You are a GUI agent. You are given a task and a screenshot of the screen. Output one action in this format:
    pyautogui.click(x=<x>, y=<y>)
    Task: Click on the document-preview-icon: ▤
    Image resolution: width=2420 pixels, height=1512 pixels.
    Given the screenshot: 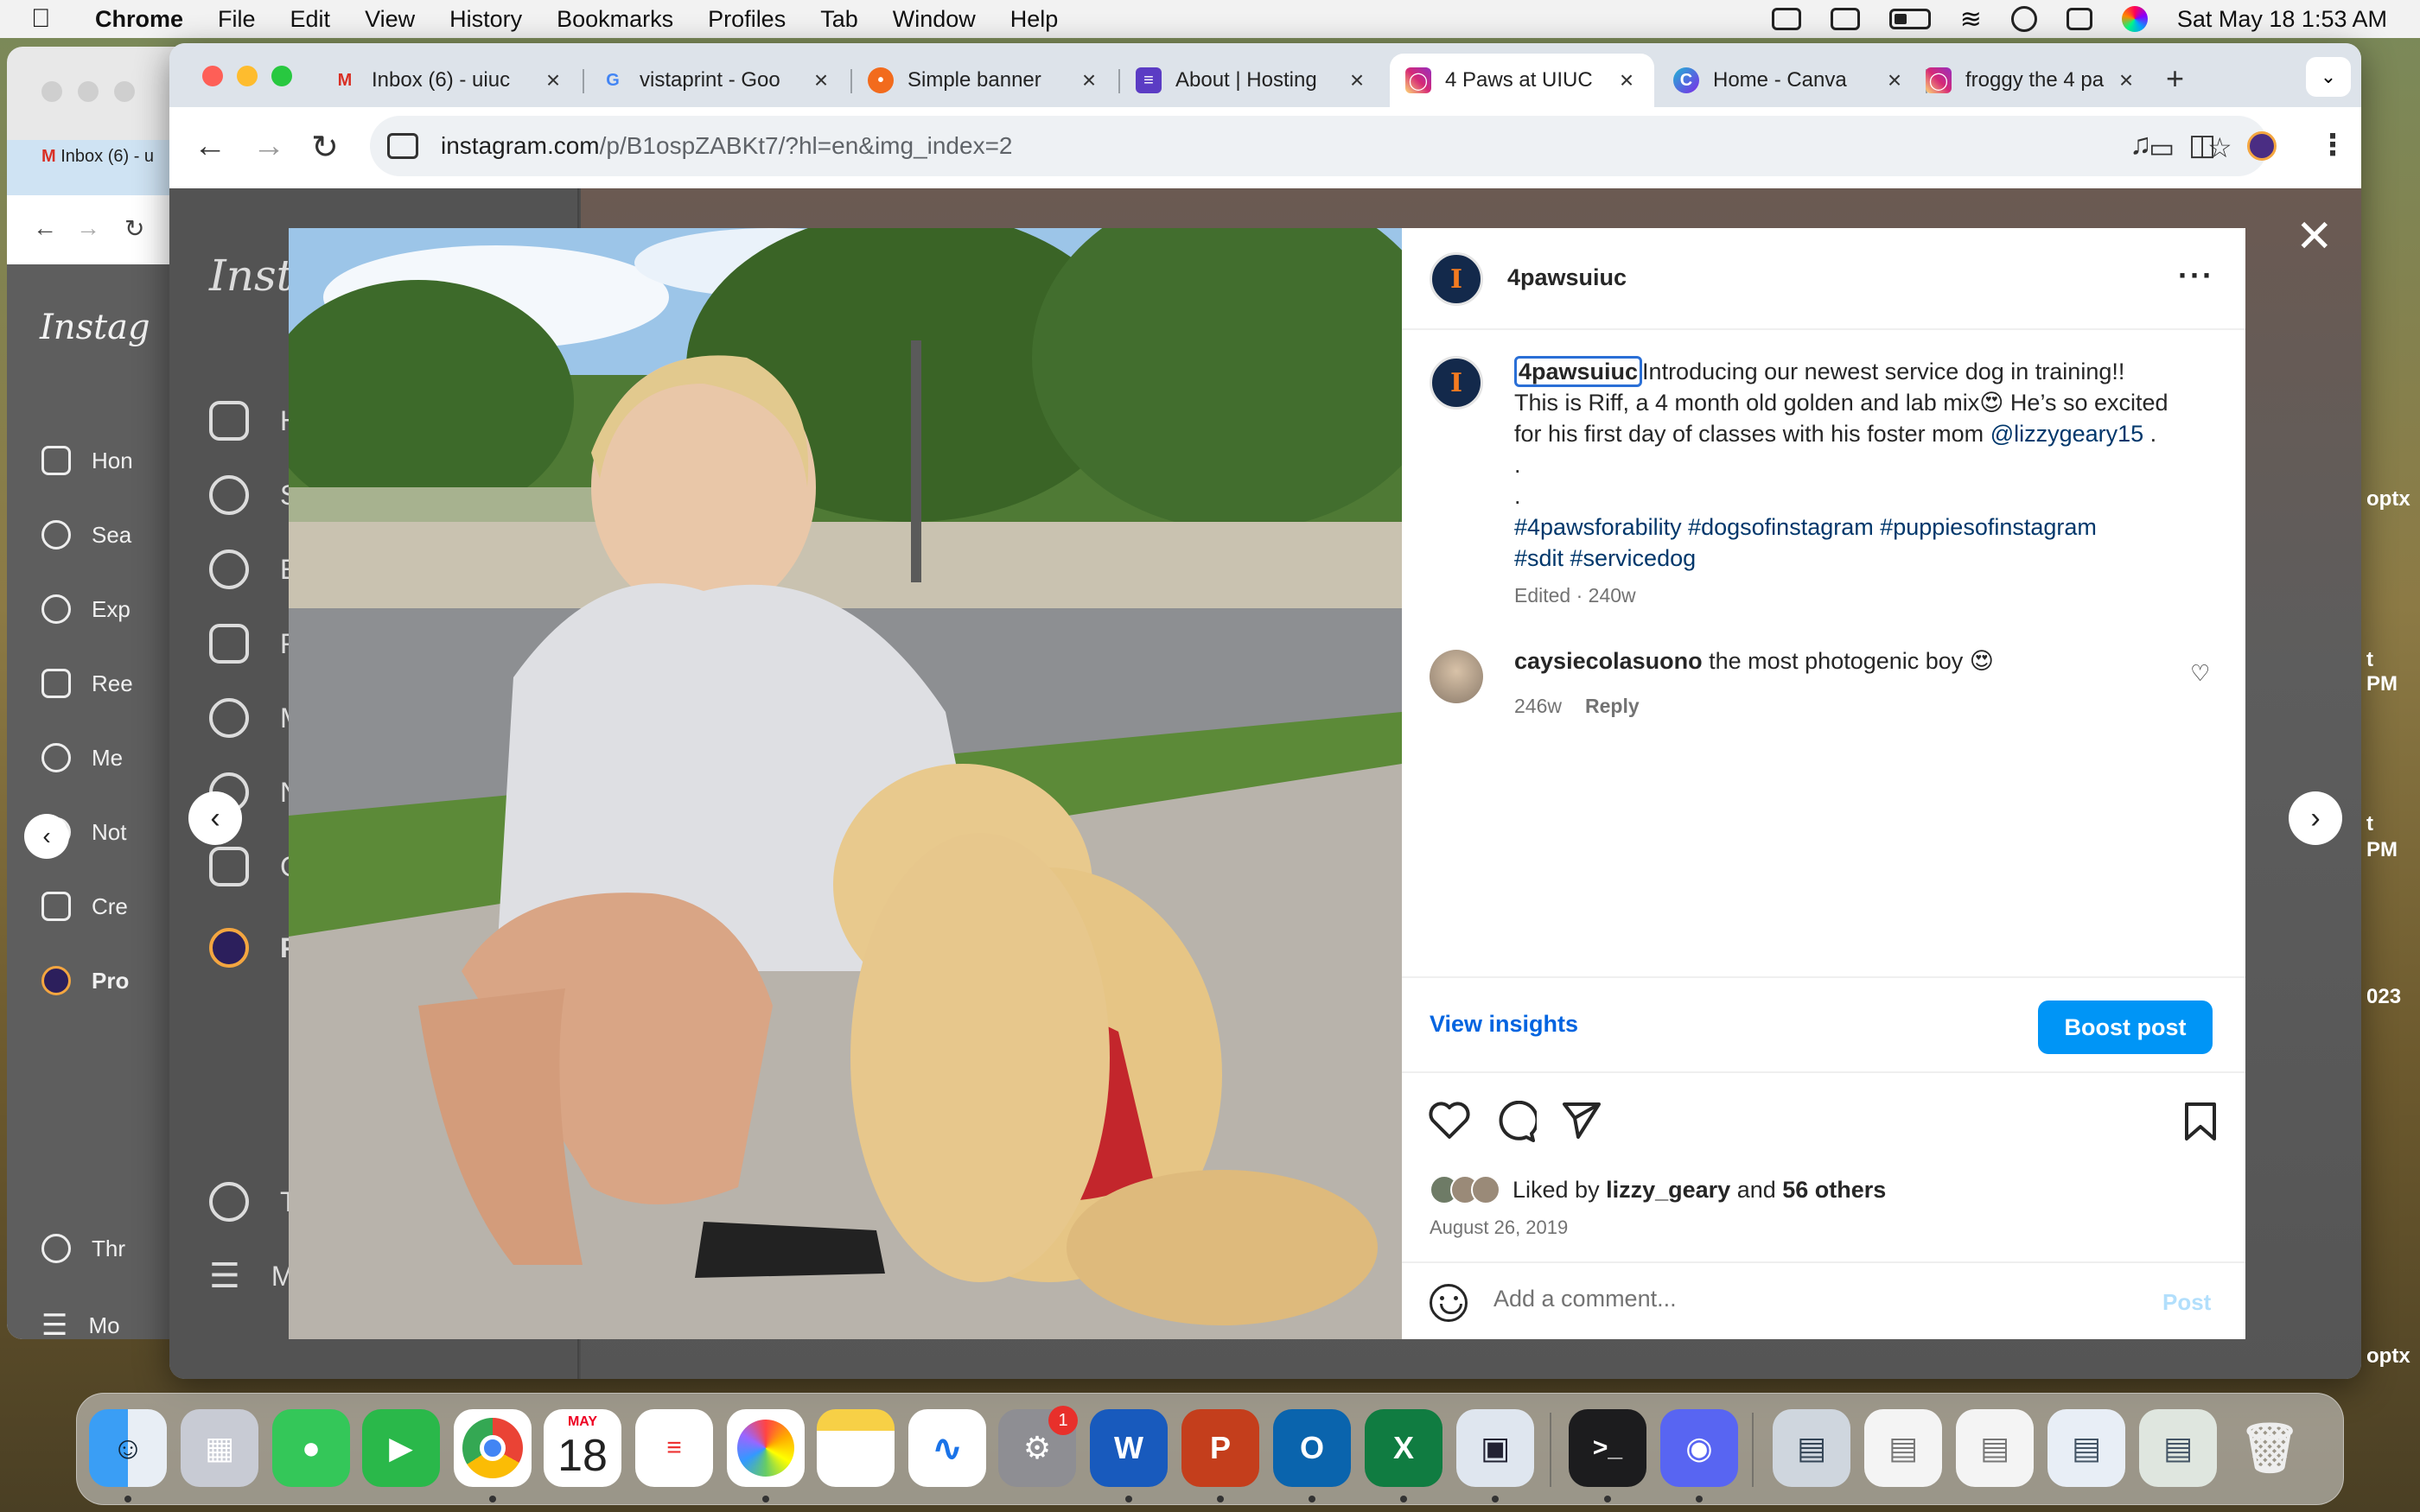 What is the action you would take?
    pyautogui.click(x=1995, y=1448)
    